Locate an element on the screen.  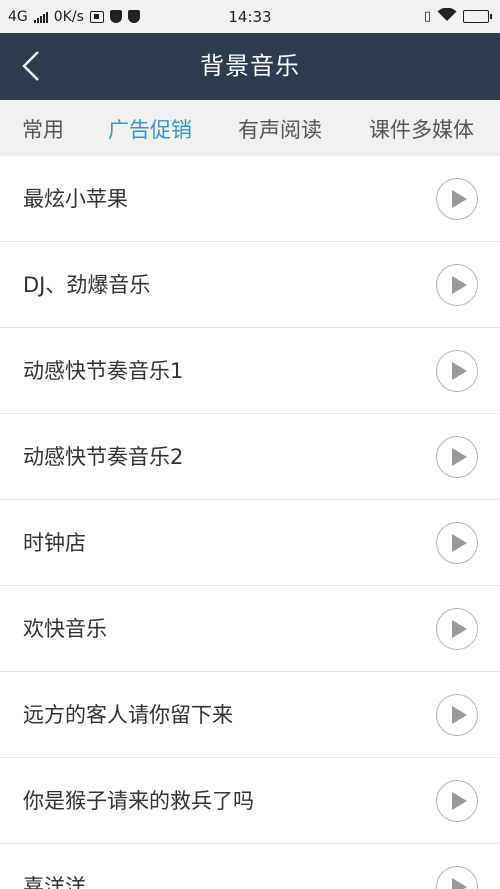
network-type: 4G is located at coordinates (18, 16).